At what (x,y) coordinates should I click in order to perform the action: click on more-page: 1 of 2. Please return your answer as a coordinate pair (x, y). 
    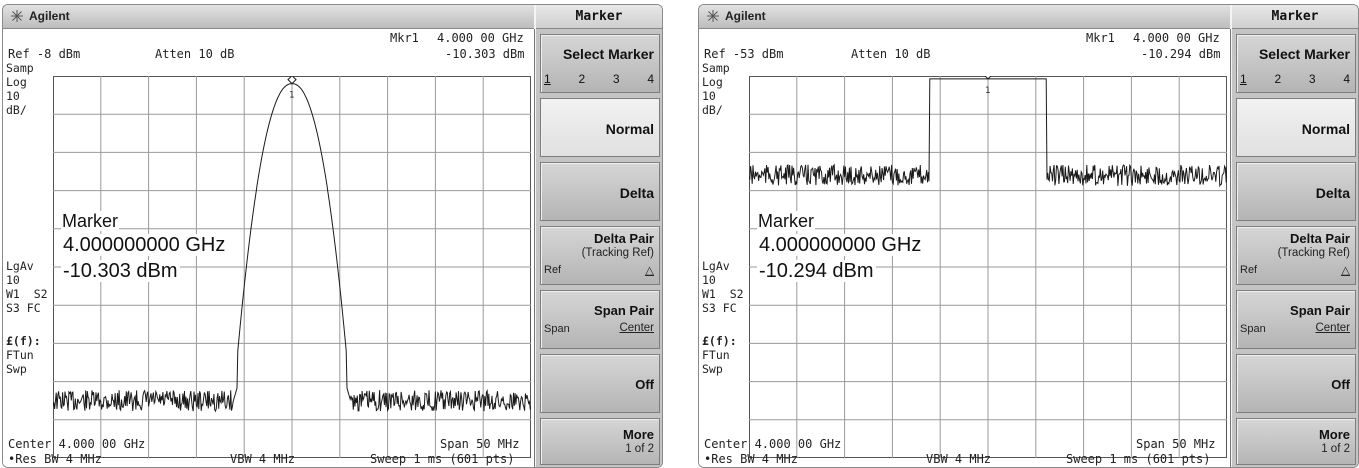
    Looking at the image, I should click on (1335, 449).